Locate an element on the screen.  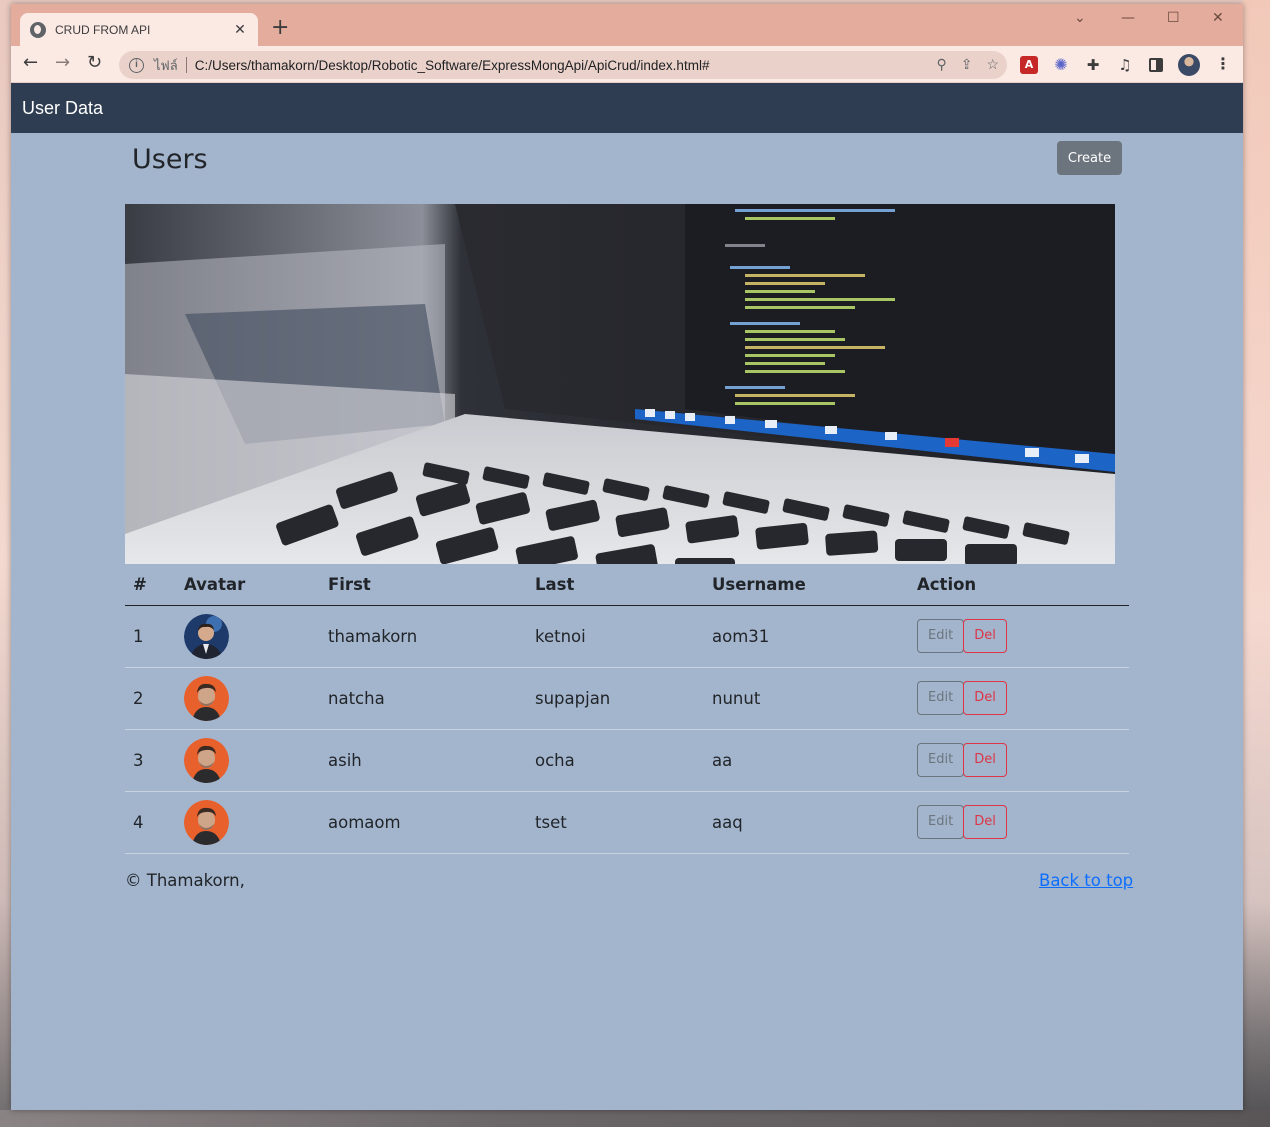
header-last: Last is located at coordinates (615, 585).